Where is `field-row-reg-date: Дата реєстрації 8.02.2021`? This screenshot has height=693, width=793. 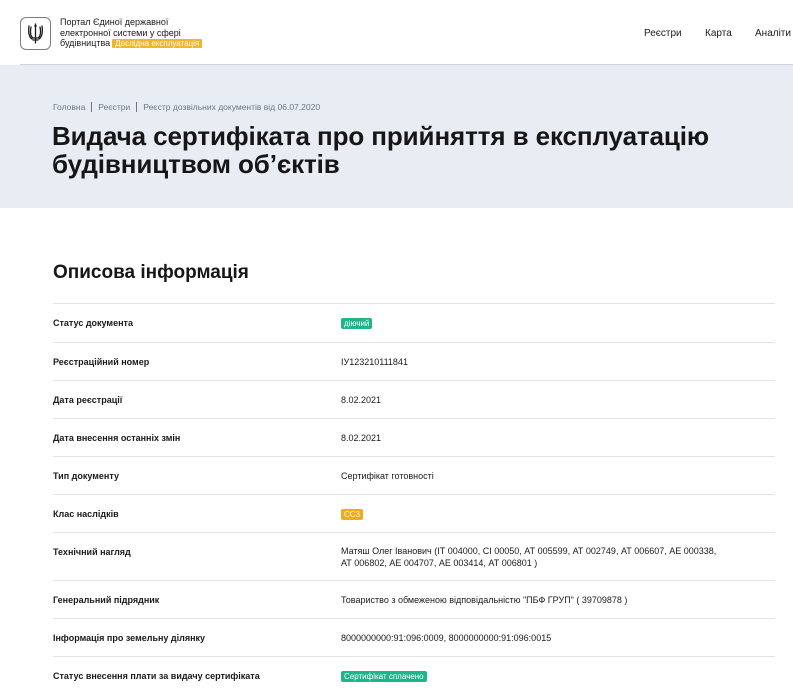
field-row-reg-date: Дата реєстрації 8.02.2021 is located at coordinates (414, 399).